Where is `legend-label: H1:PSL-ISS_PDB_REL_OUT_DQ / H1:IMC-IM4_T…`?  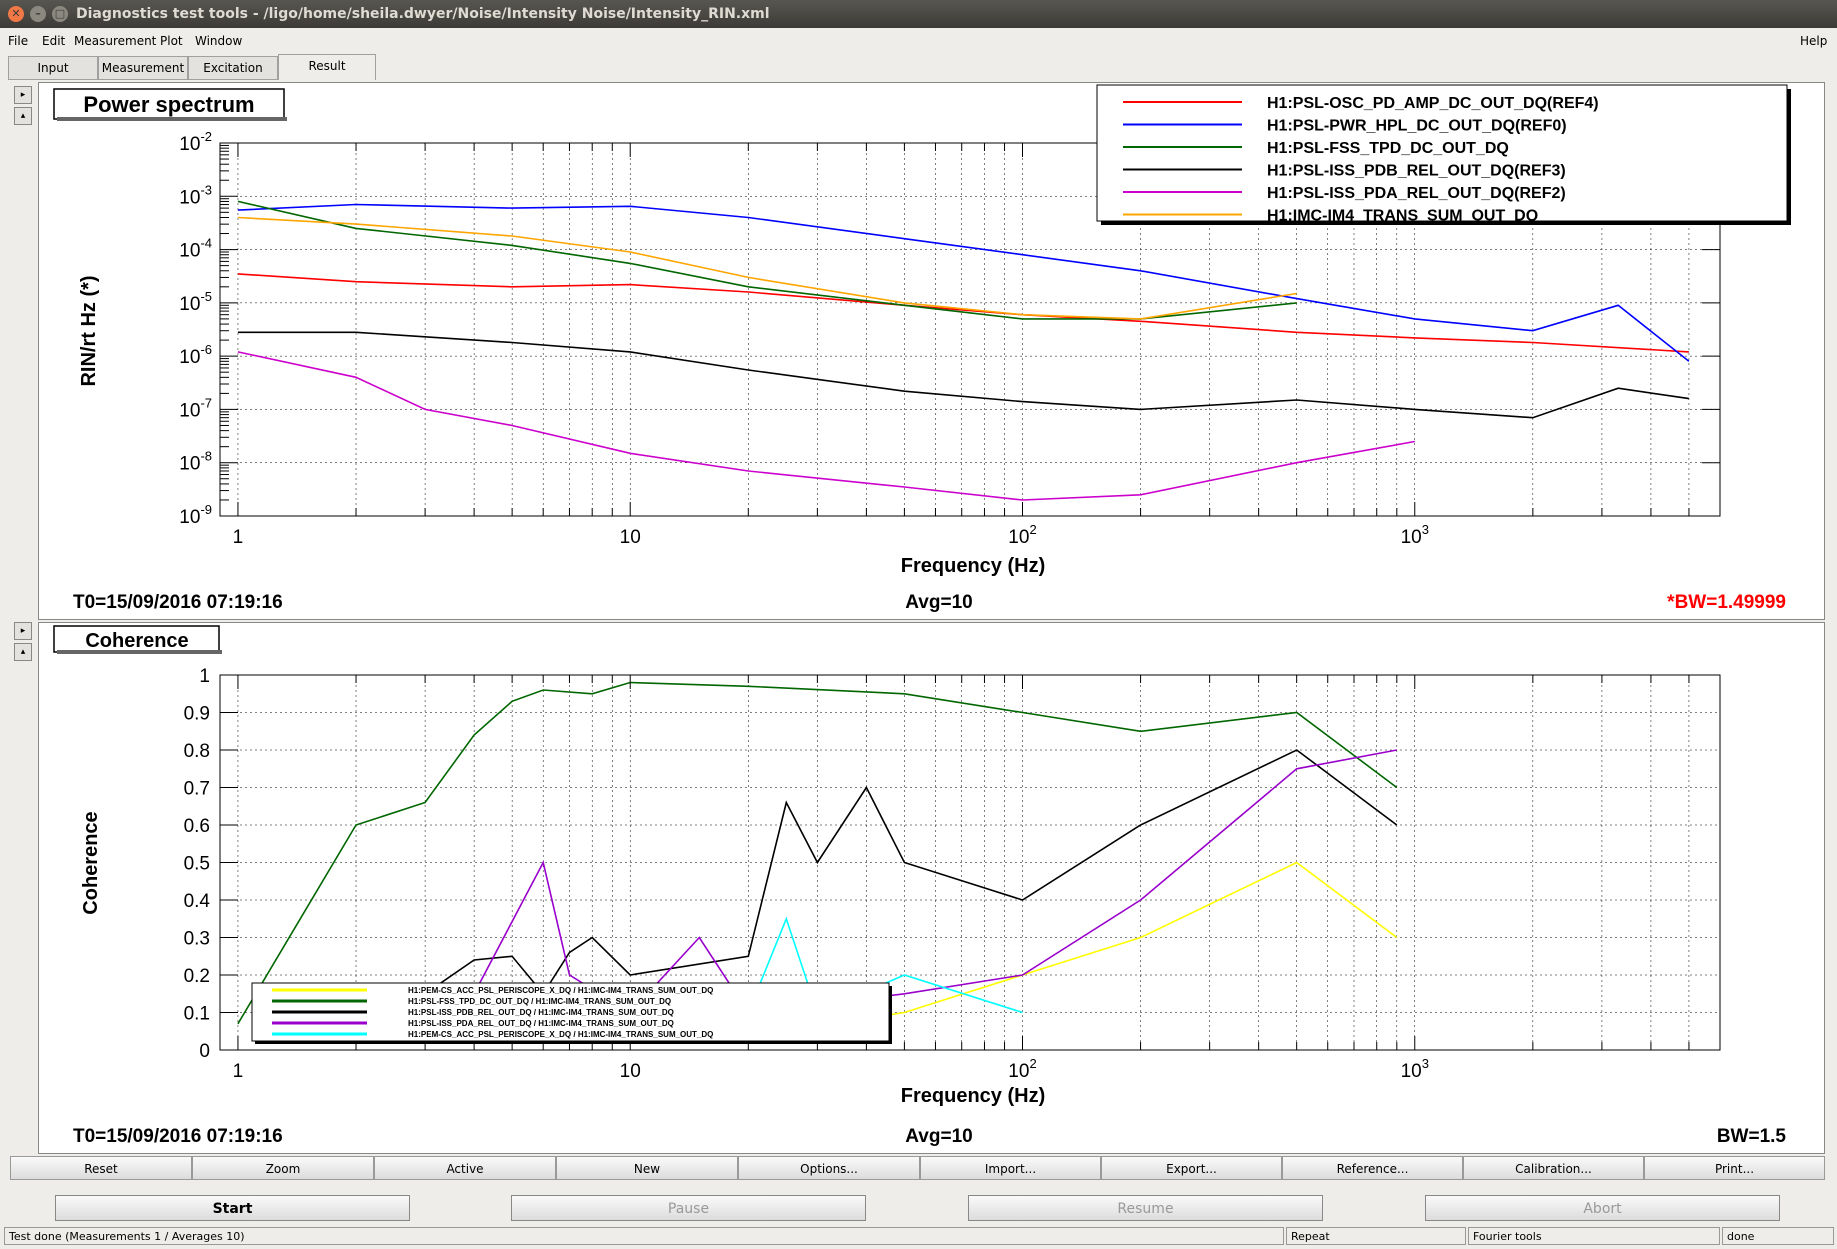
legend-label: H1:PSL-ISS_PDB_REL_OUT_DQ / H1:IMC-IM4_T… is located at coordinates (541, 1012).